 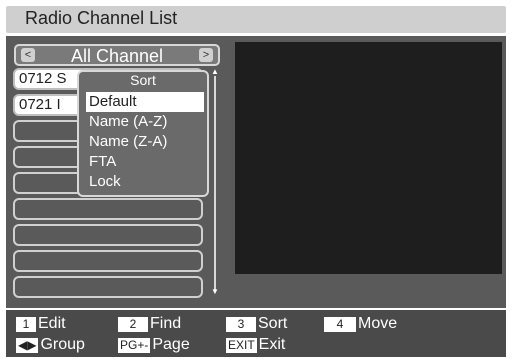 I want to click on key-exit-badge: EXIT, so click(x=241, y=345).